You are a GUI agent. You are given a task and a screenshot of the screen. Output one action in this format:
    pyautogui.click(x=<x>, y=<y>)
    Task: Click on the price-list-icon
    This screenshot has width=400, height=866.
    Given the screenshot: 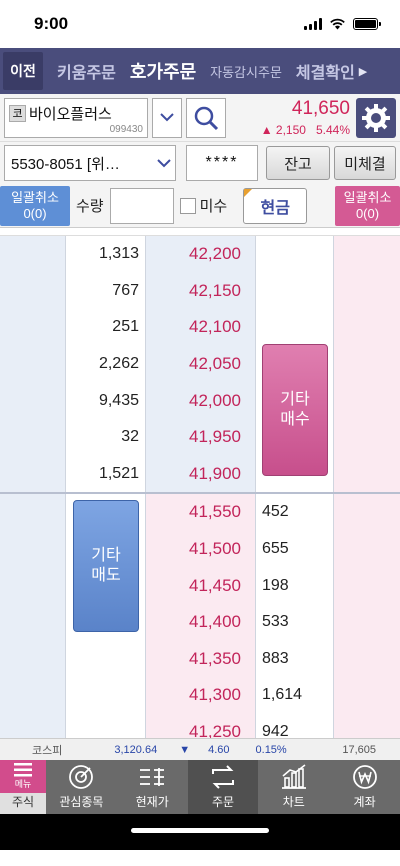 What is the action you would take?
    pyautogui.click(x=152, y=777)
    